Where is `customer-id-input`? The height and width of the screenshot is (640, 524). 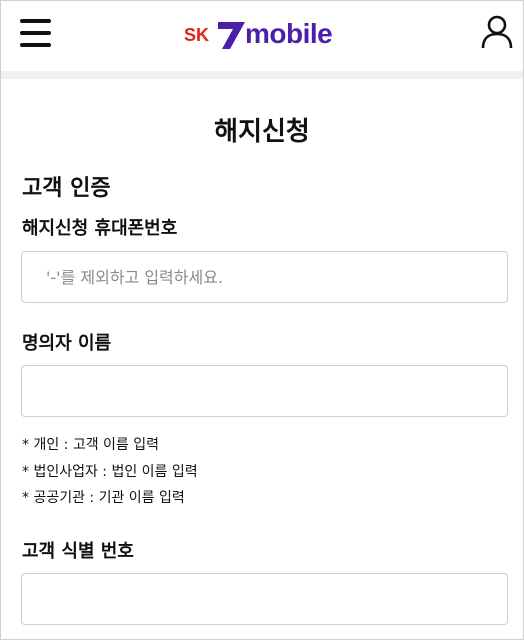 customer-id-input is located at coordinates (264, 599).